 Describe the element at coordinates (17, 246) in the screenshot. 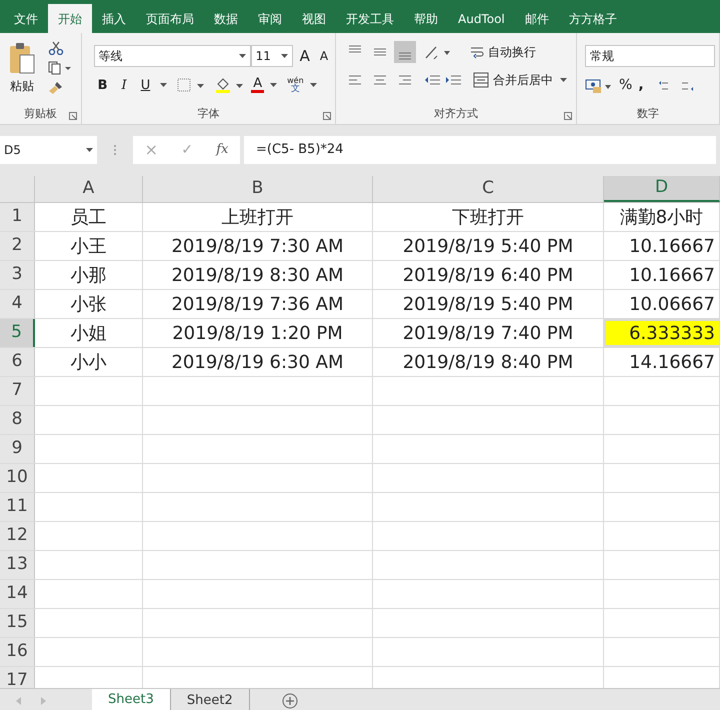

I see `row-header: 2` at that location.